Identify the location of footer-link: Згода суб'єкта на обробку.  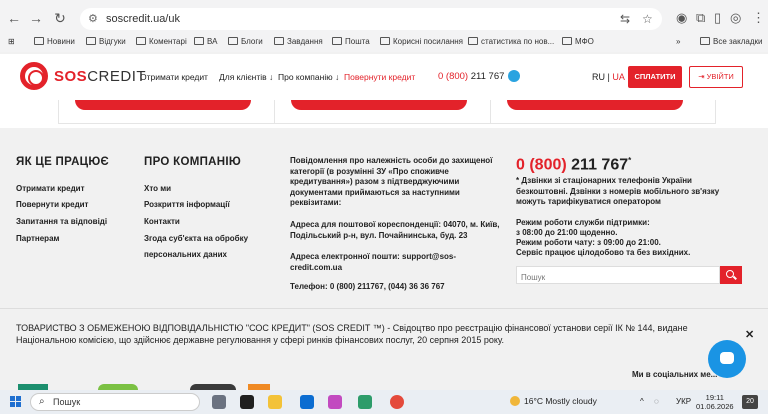
(196, 238).